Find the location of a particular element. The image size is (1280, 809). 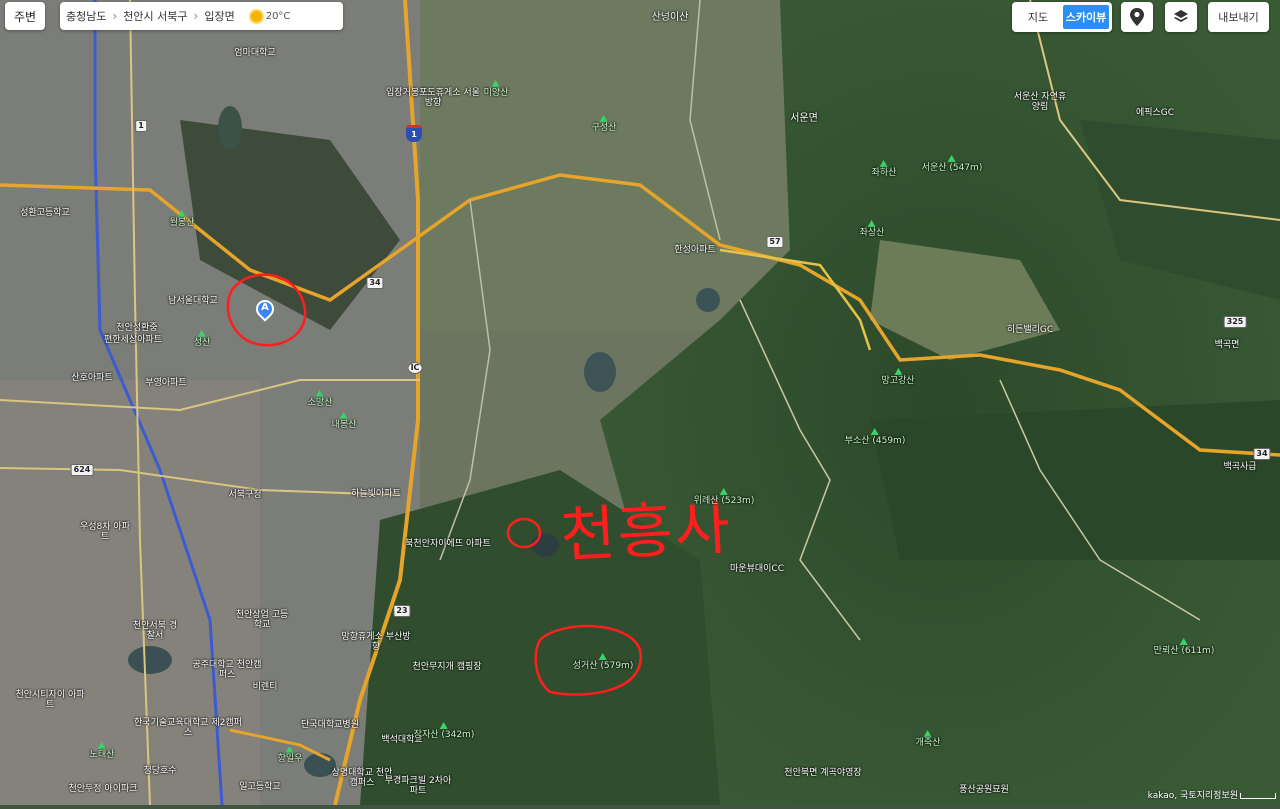

interchange-shield: IC is located at coordinates (415, 368).